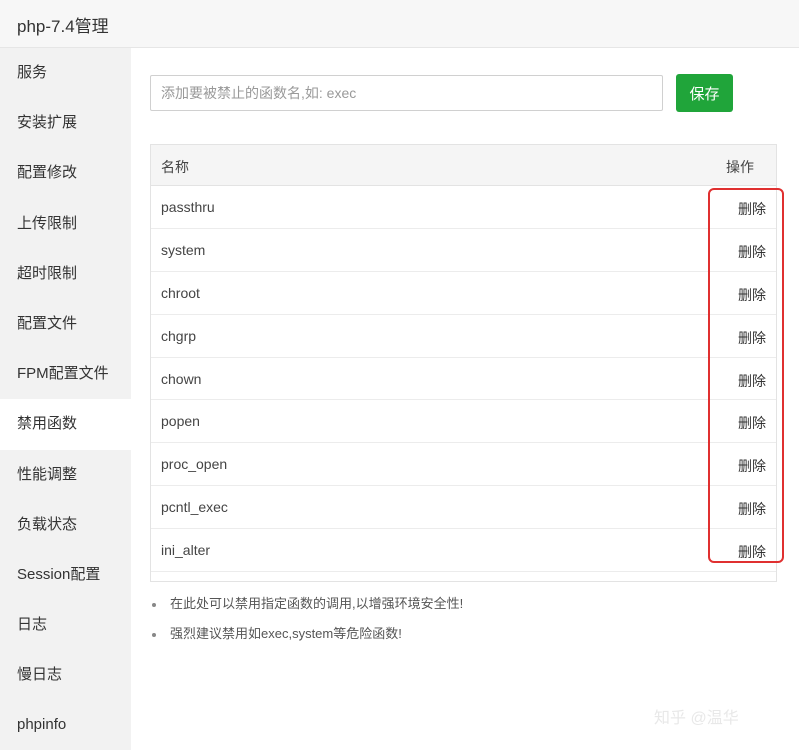 Image resolution: width=799 pixels, height=750 pixels. I want to click on column-header-name: 名称, so click(175, 167).